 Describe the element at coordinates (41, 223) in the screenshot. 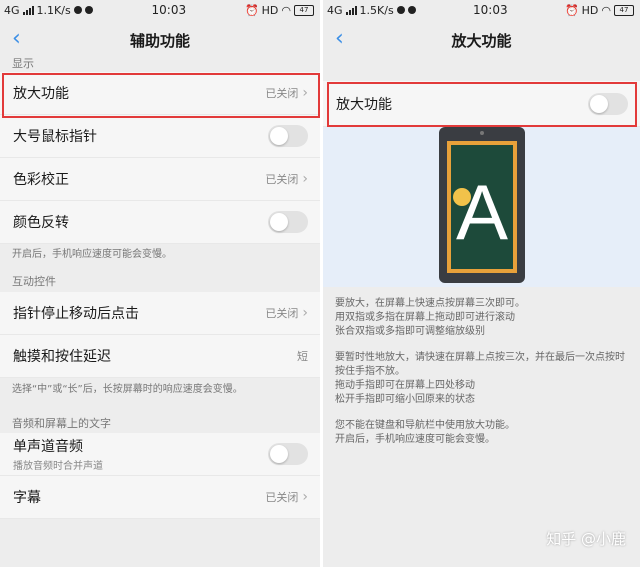

I see `row-label: 颜色反转` at that location.